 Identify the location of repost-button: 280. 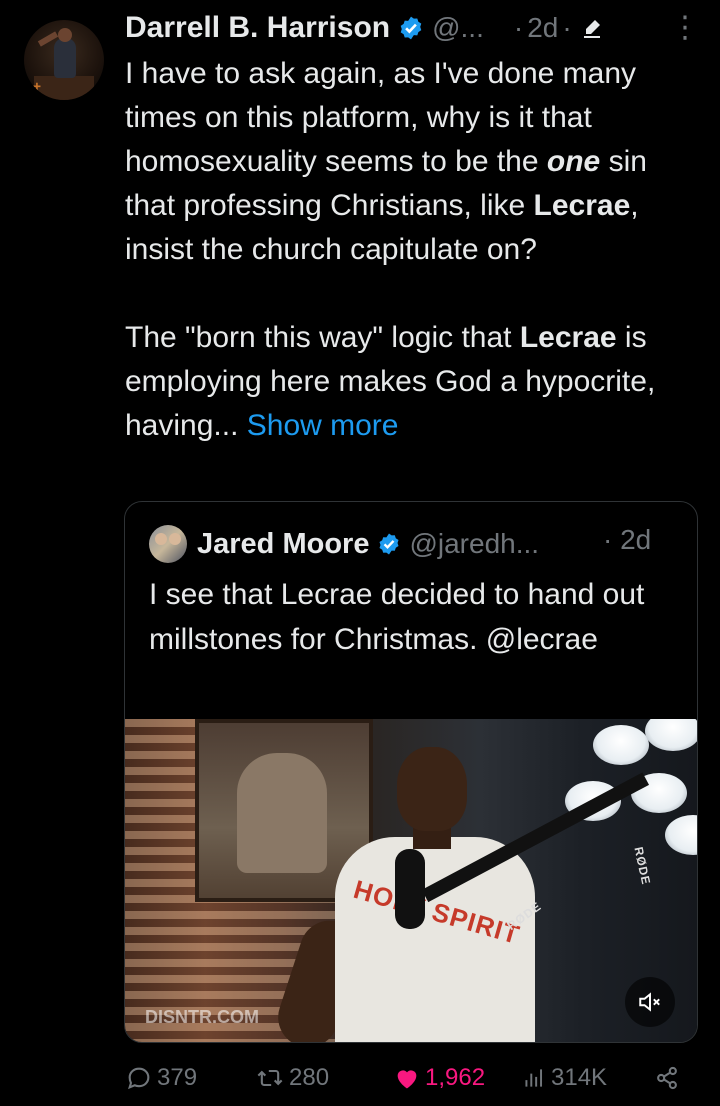
(292, 1078).